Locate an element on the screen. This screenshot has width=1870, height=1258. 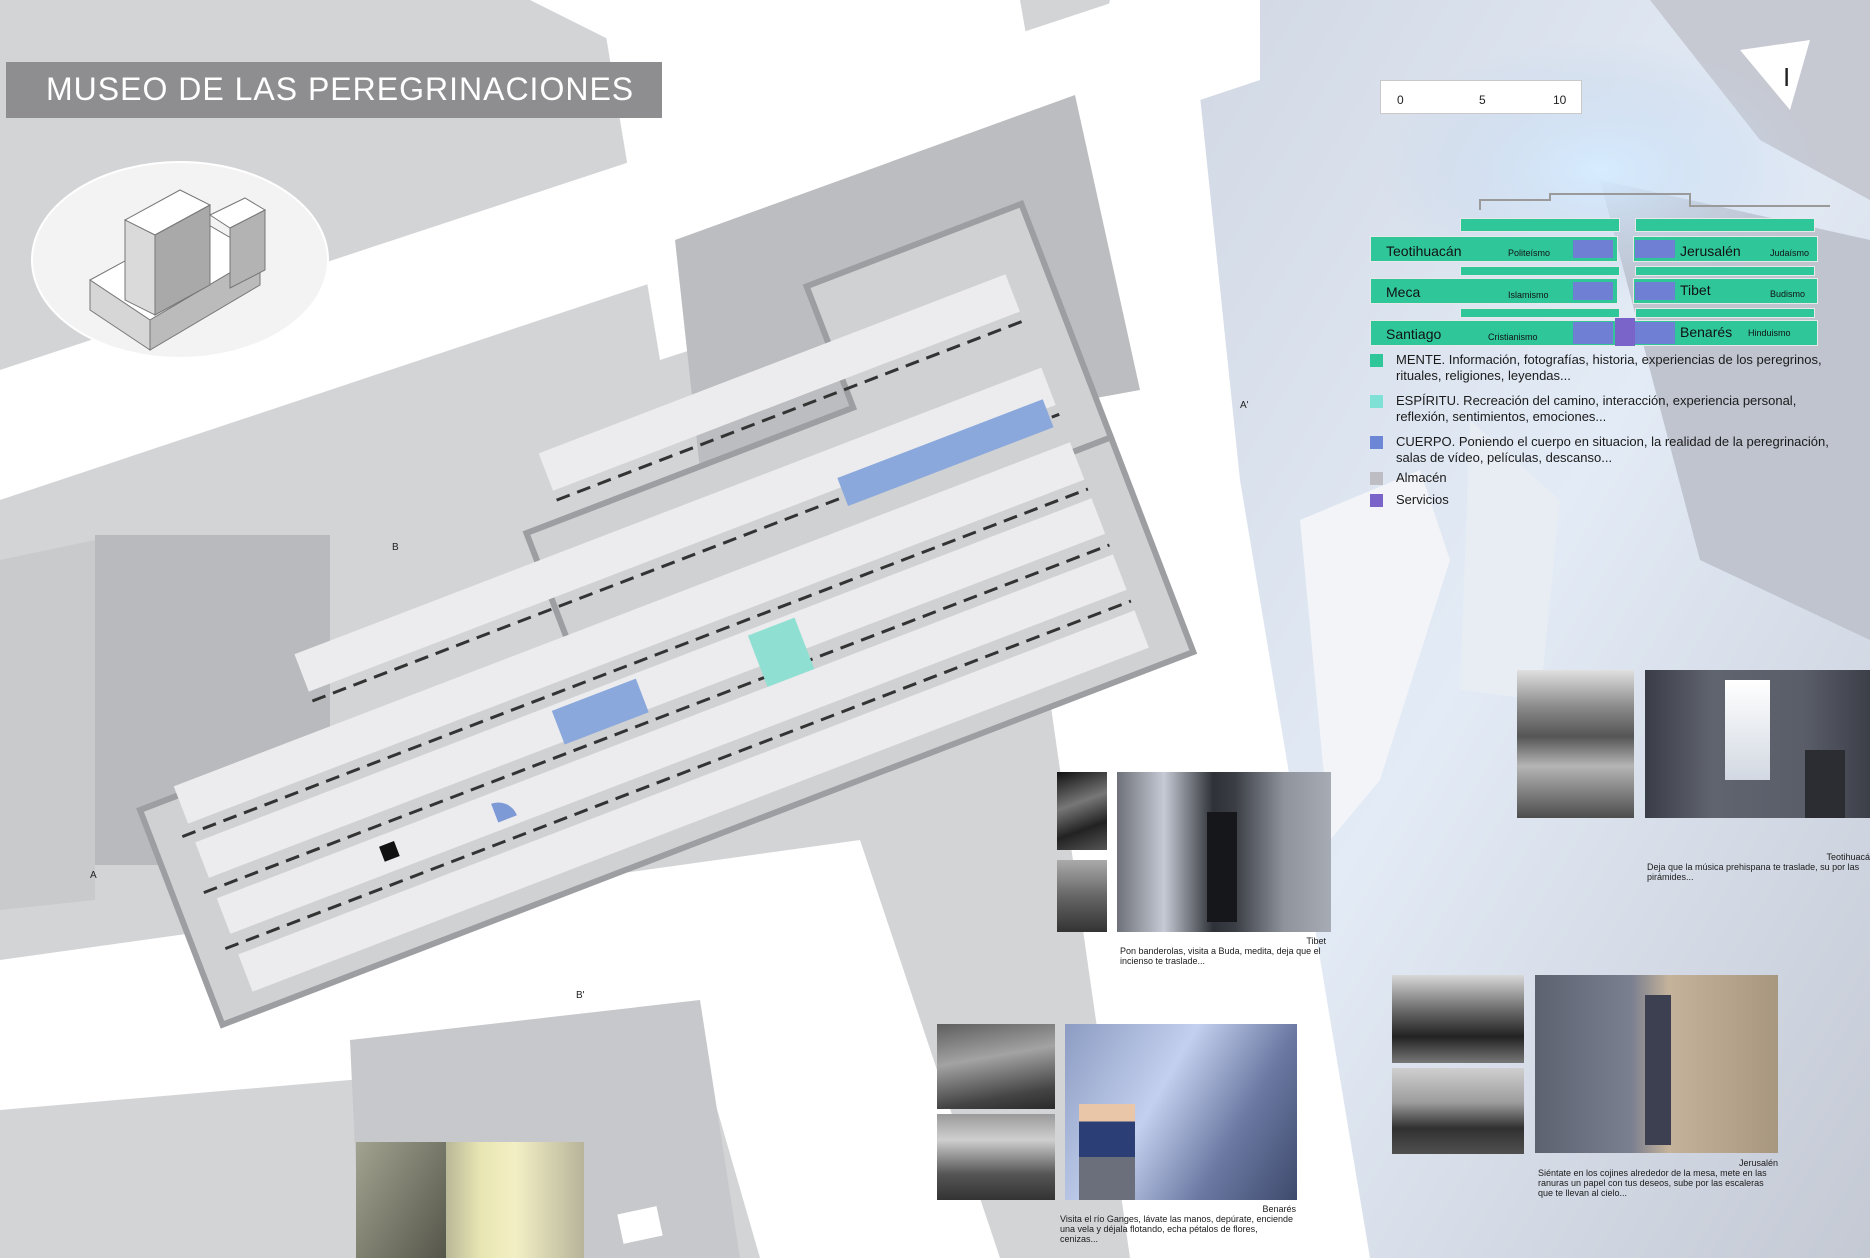
photo-tibet-crowd is located at coordinates (1082, 896).